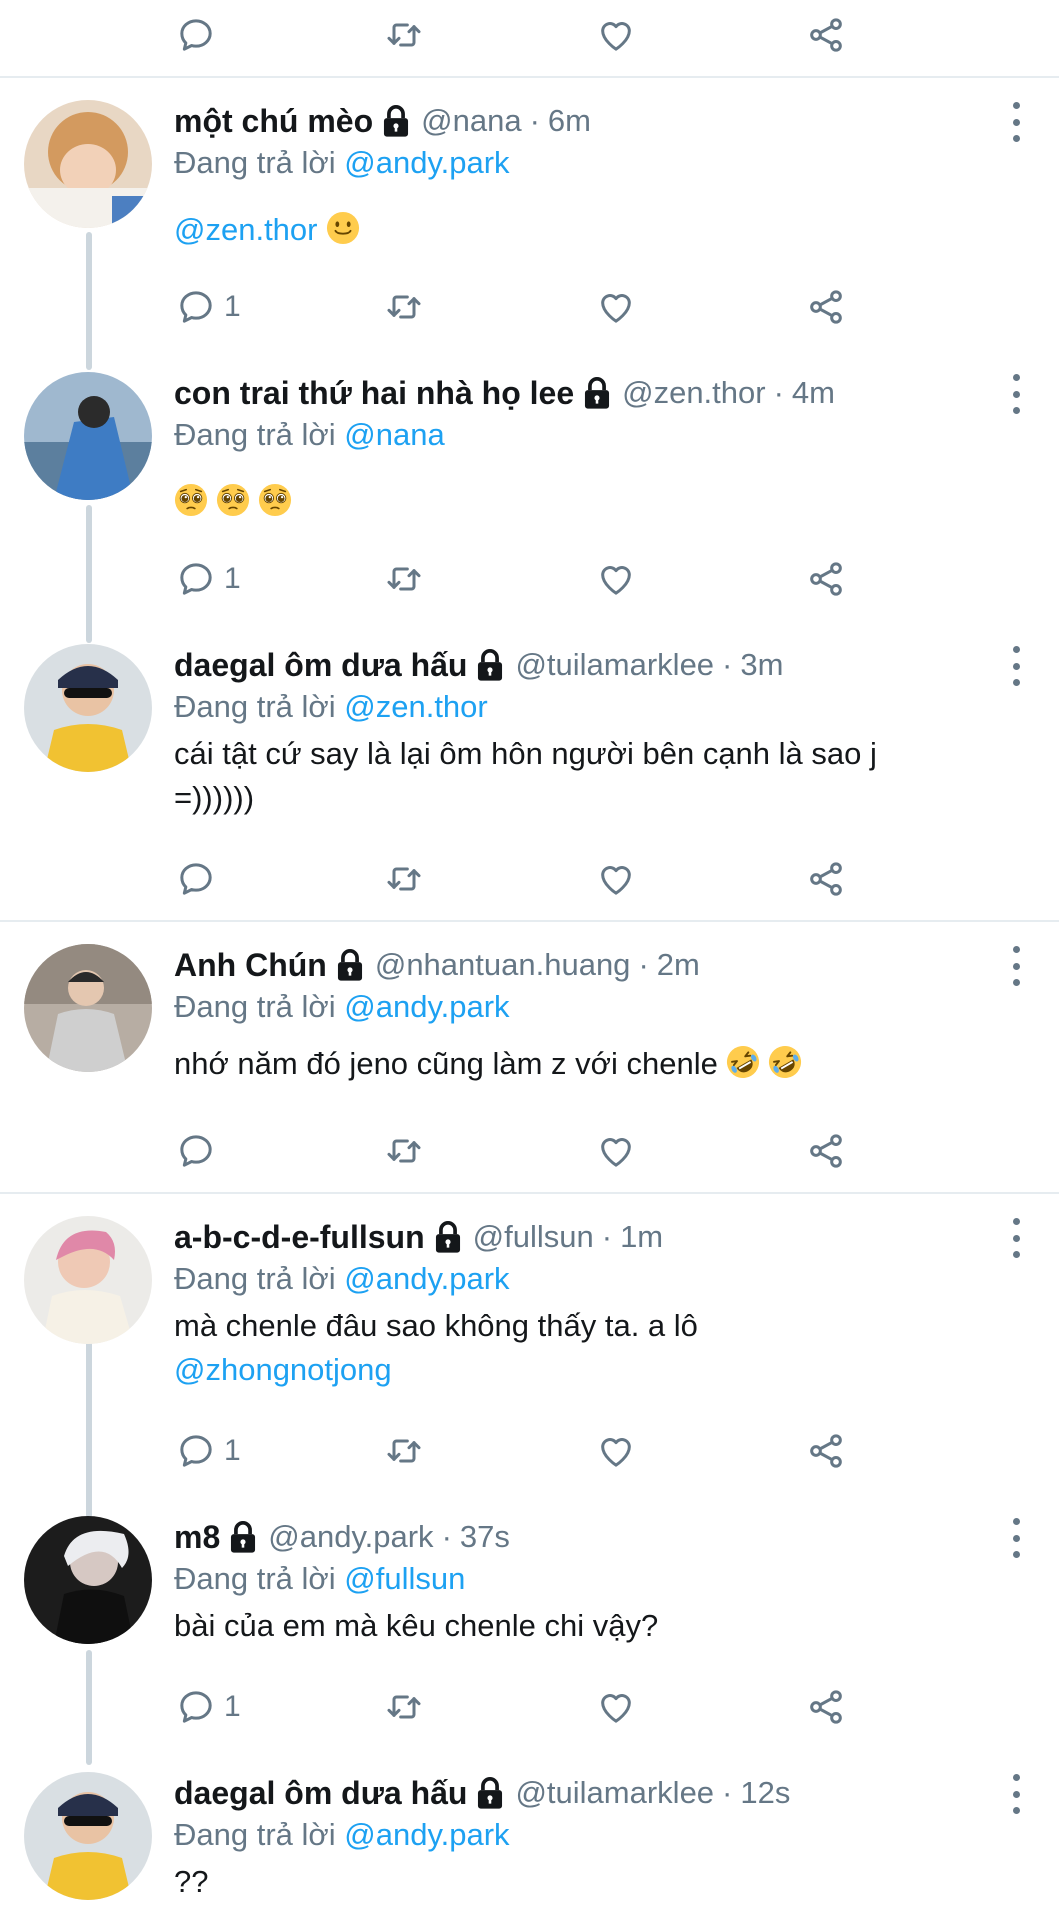  Describe the element at coordinates (273, 121) in the screenshot. I see `display-name: một chú mèo` at that location.